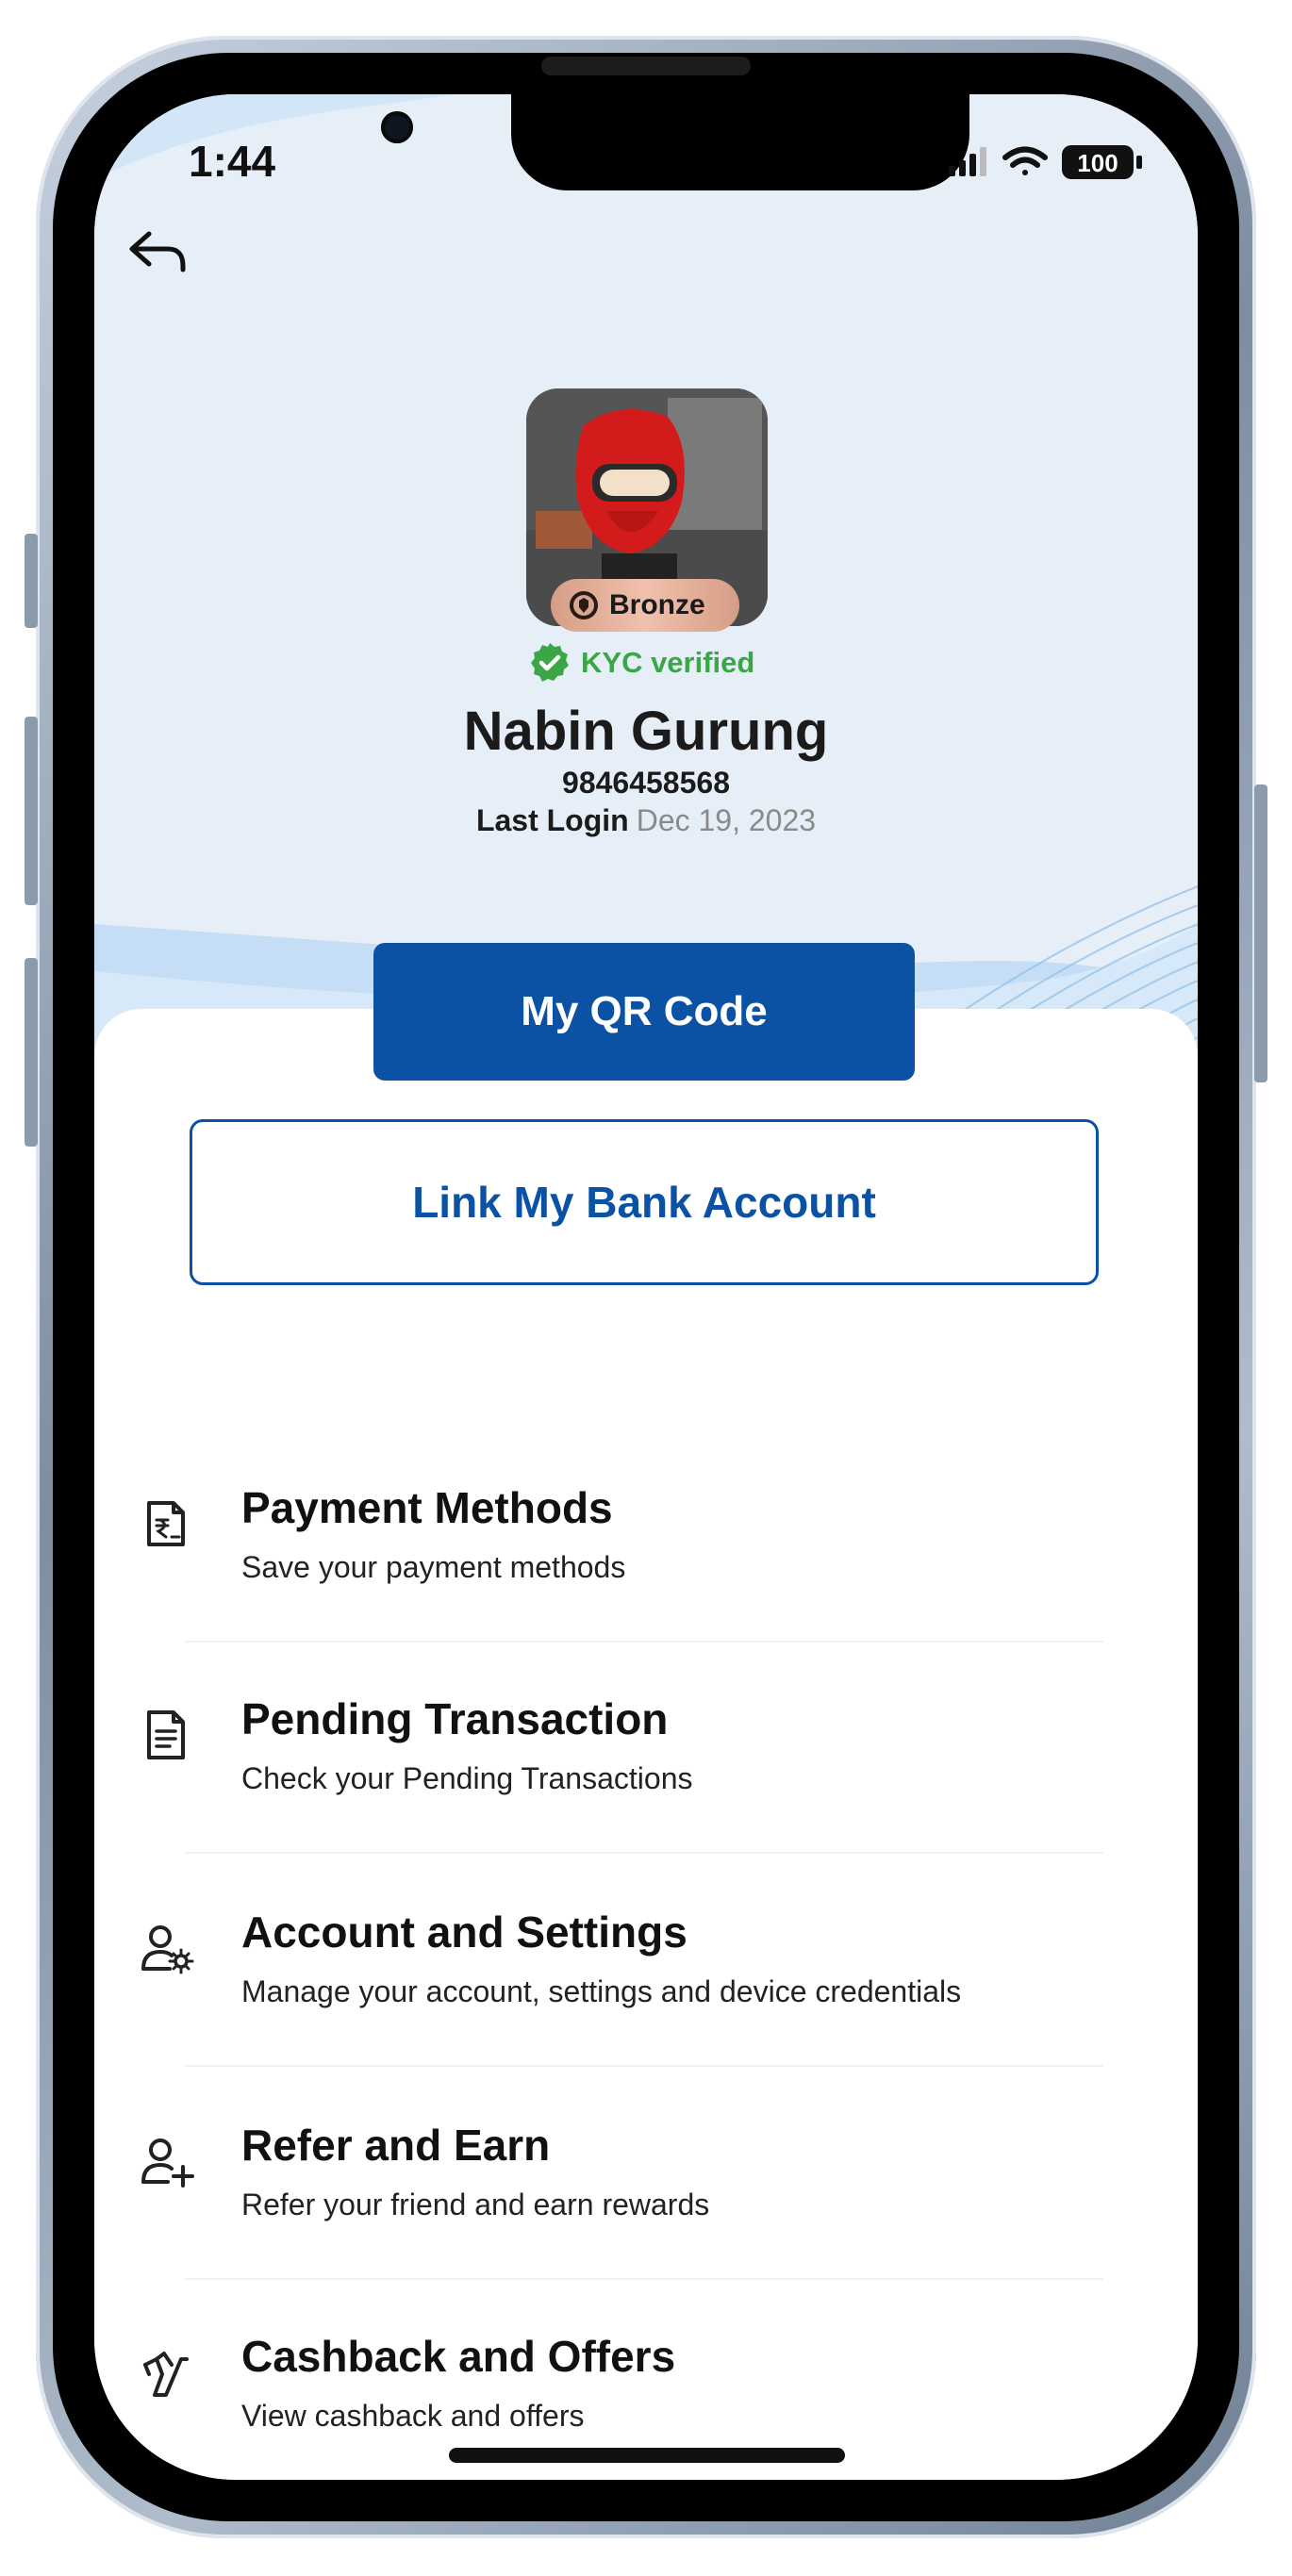 The image size is (1292, 2576). Describe the element at coordinates (646, 783) in the screenshot. I see `user-phone: 9846458568` at that location.